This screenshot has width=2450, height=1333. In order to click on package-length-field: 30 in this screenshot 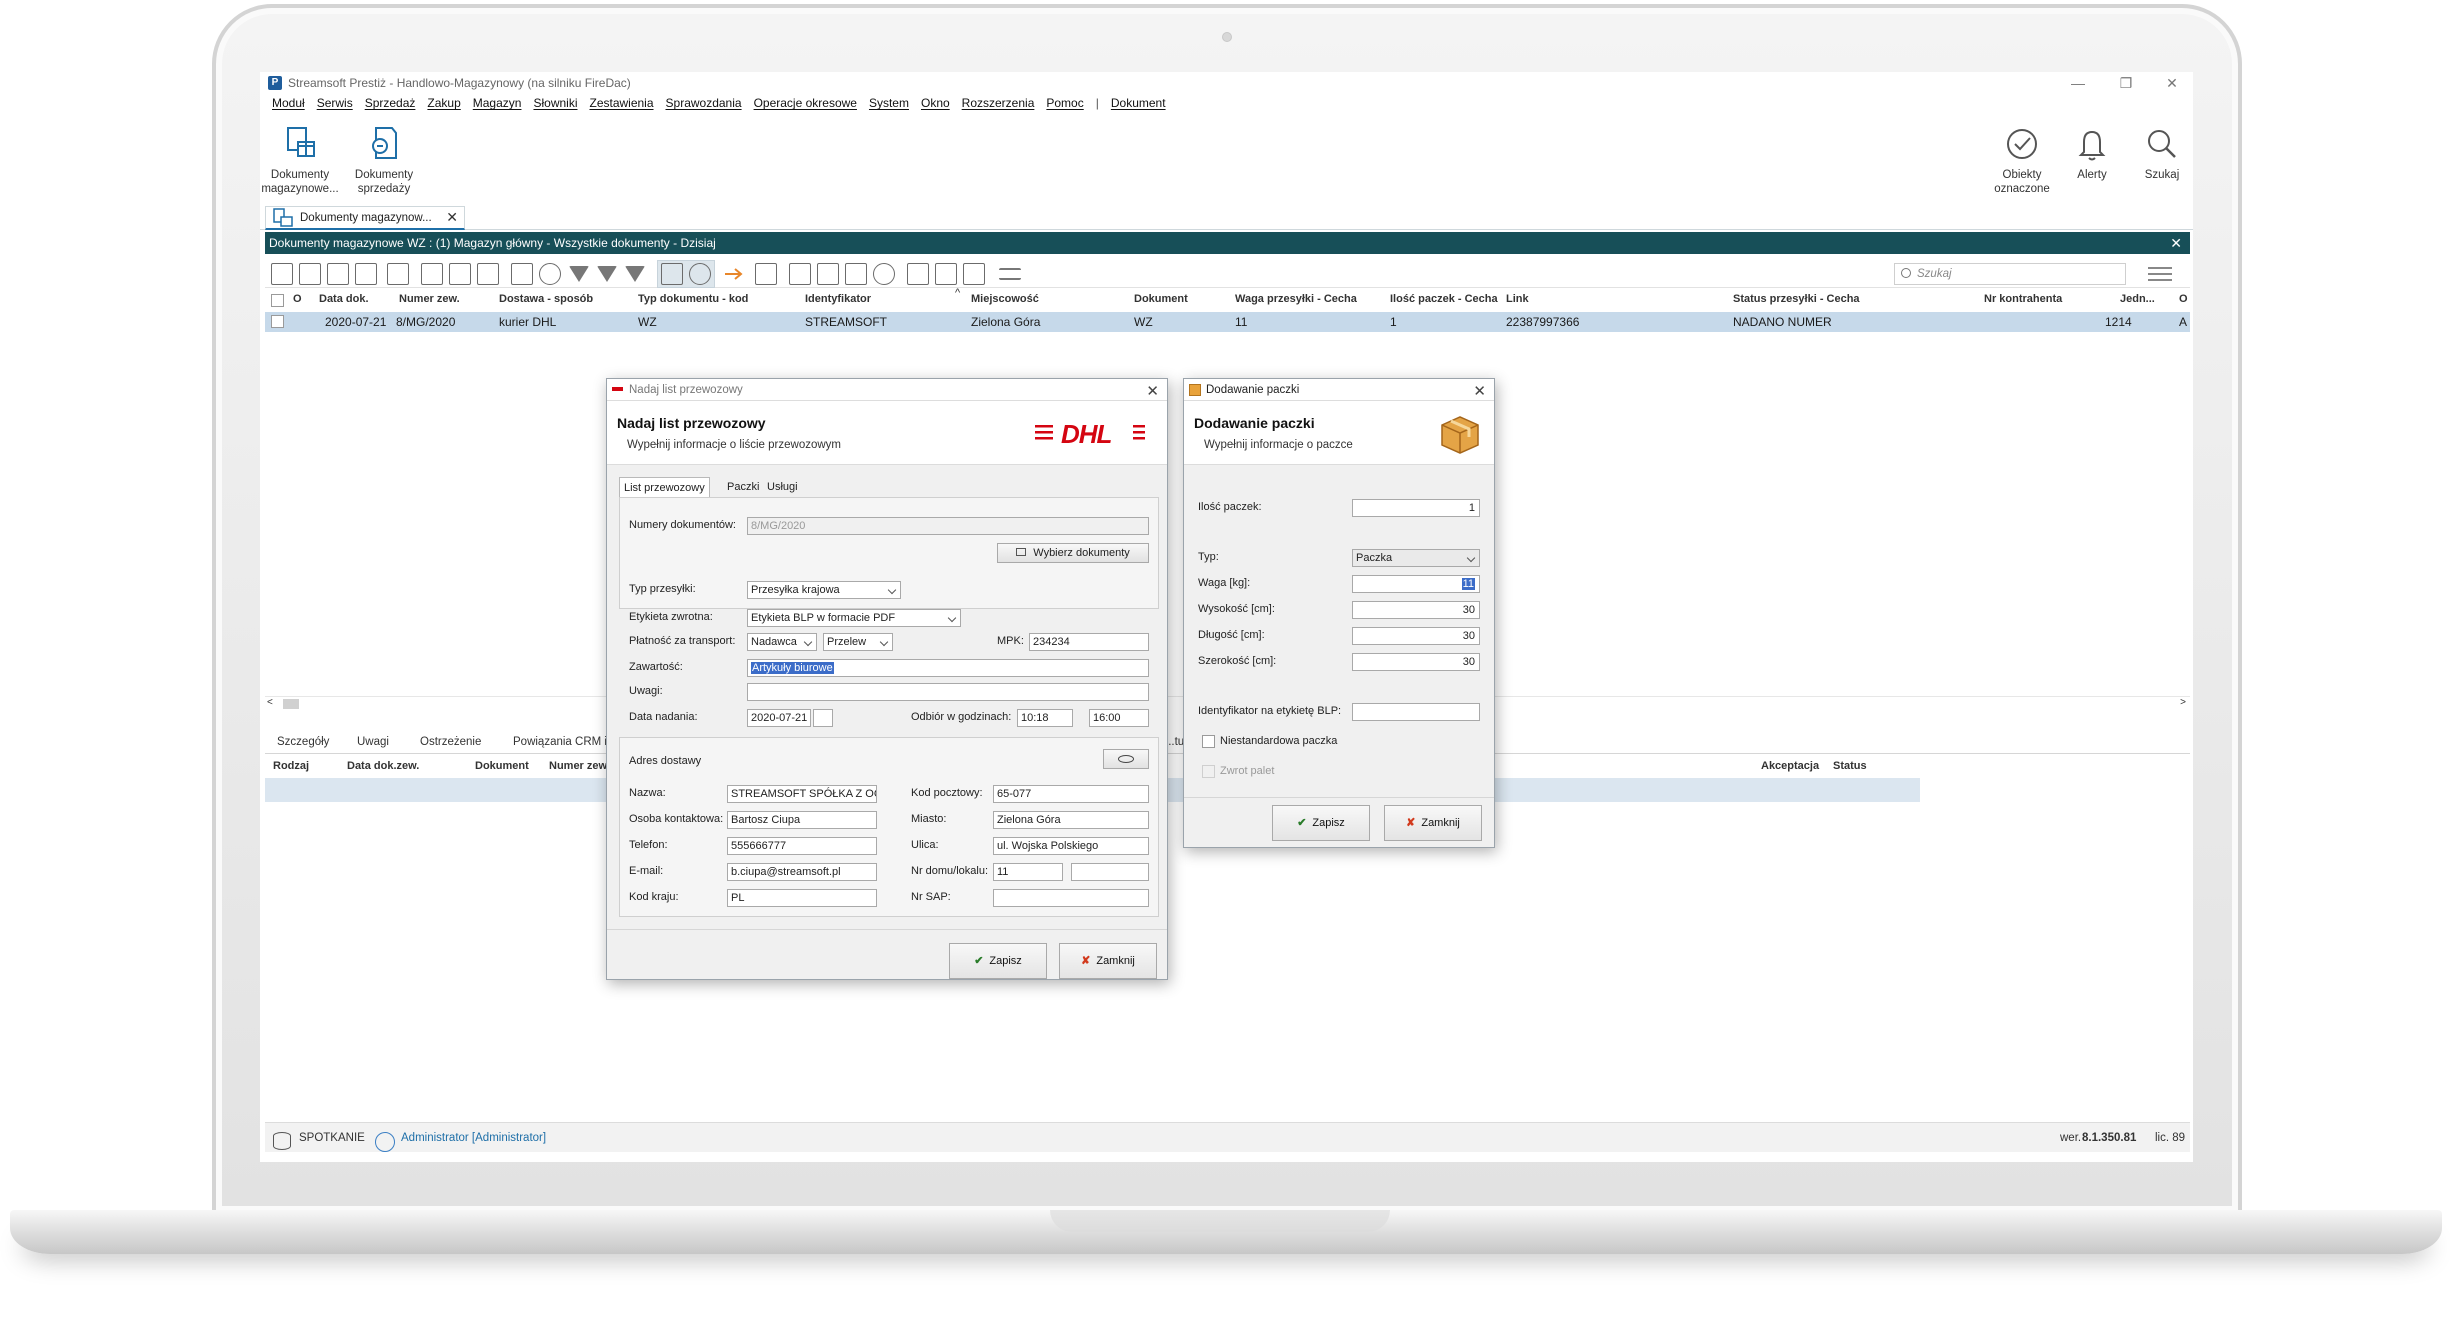, I will do `click(1416, 636)`.